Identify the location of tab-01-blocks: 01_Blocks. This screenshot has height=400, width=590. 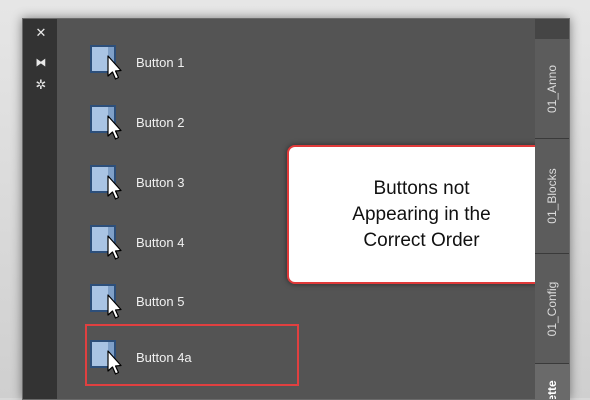
(552, 196).